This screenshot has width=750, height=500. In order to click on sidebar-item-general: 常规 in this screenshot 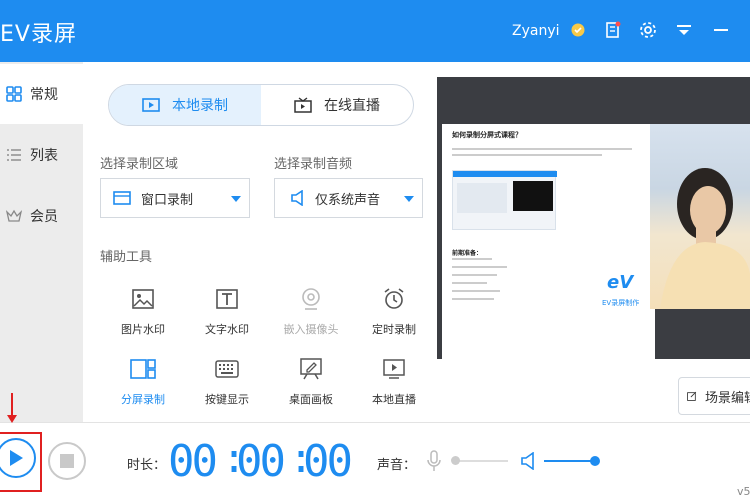, I will do `click(41, 94)`.